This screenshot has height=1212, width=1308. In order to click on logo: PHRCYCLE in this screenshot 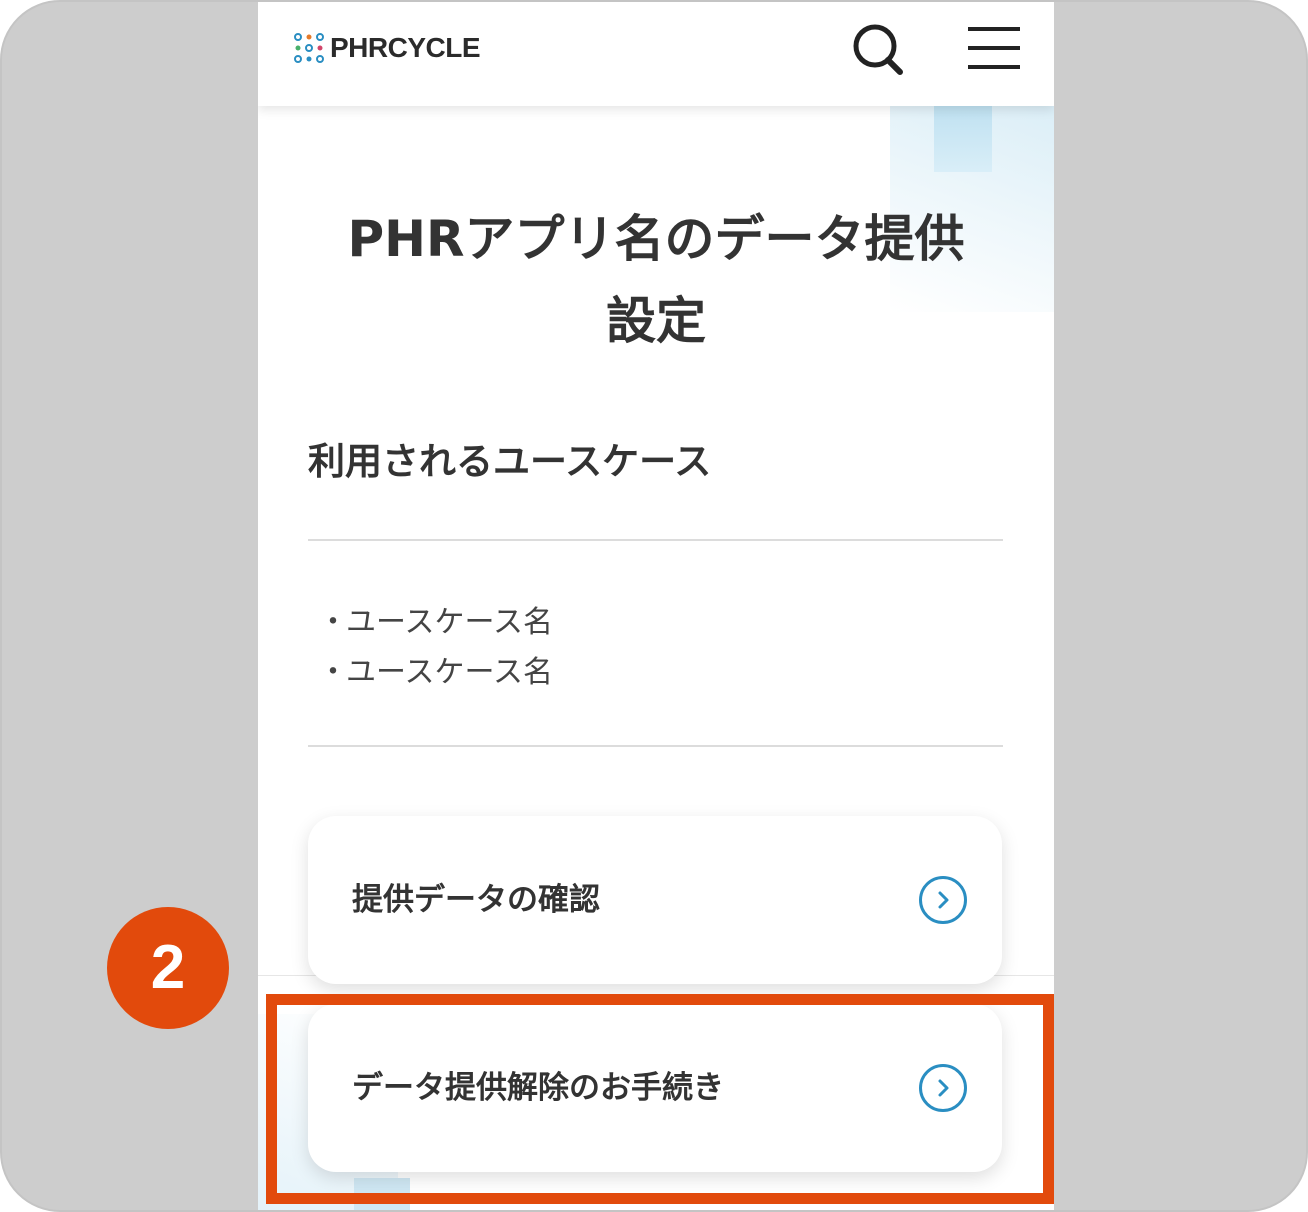, I will do `click(386, 48)`.